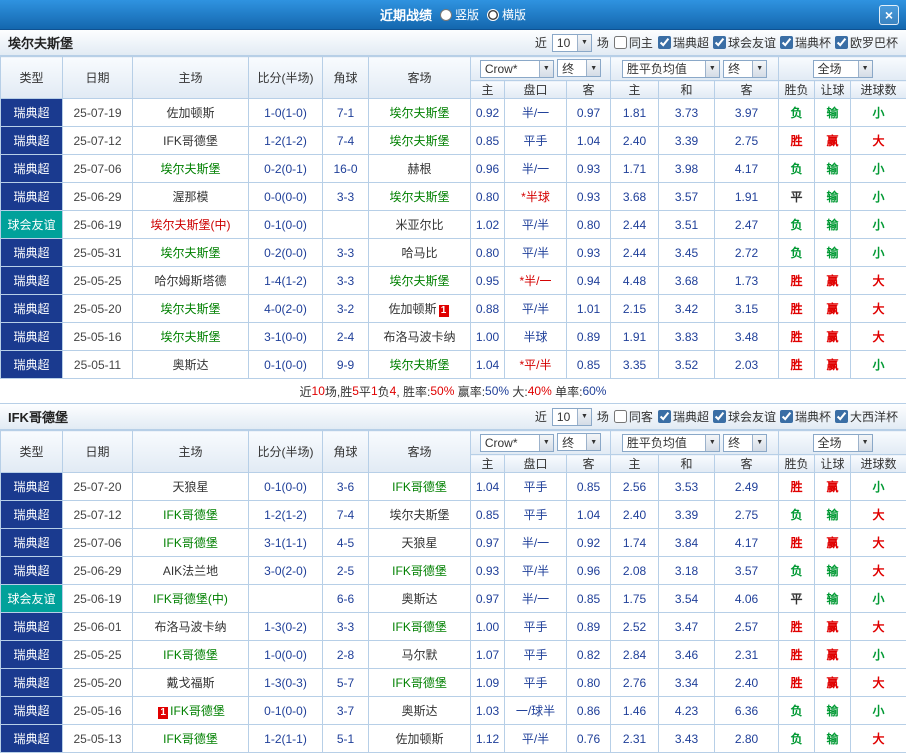 The width and height of the screenshot is (906, 755). Describe the element at coordinates (540, 43) in the screenshot. I see `near-label: 近` at that location.